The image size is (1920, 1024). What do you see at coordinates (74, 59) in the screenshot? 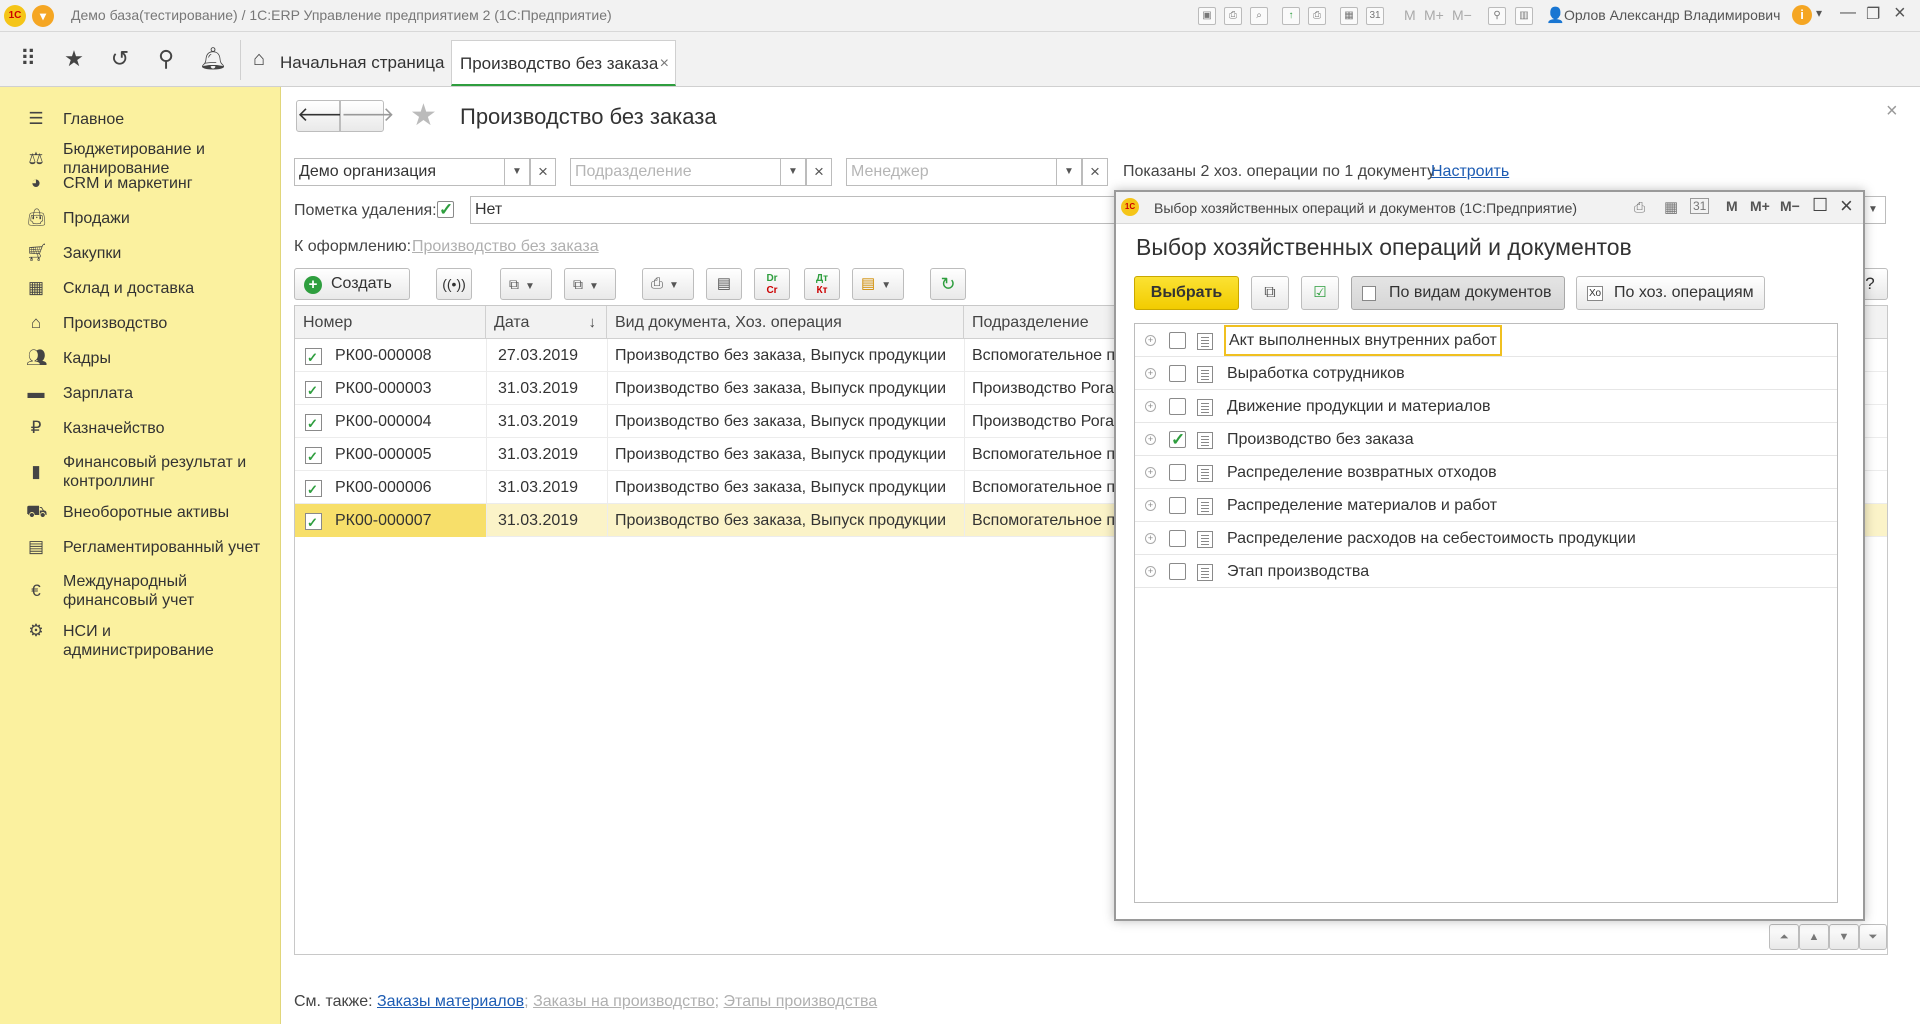
I see `favorites-star-icon: ★` at bounding box center [74, 59].